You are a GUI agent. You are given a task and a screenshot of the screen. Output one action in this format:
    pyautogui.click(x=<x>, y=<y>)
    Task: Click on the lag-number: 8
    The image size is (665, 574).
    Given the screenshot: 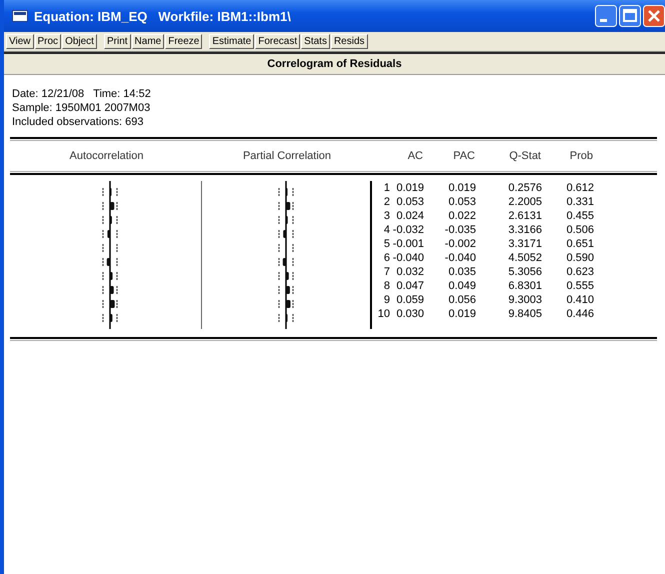 What is the action you would take?
    pyautogui.click(x=386, y=286)
    